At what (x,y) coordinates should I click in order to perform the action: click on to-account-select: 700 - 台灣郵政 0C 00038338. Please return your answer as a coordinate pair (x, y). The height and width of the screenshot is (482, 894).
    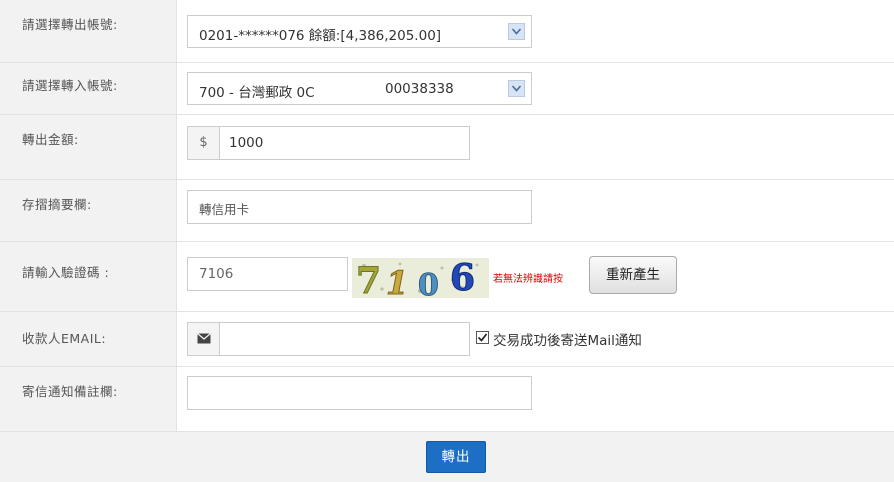
    Looking at the image, I should click on (359, 88).